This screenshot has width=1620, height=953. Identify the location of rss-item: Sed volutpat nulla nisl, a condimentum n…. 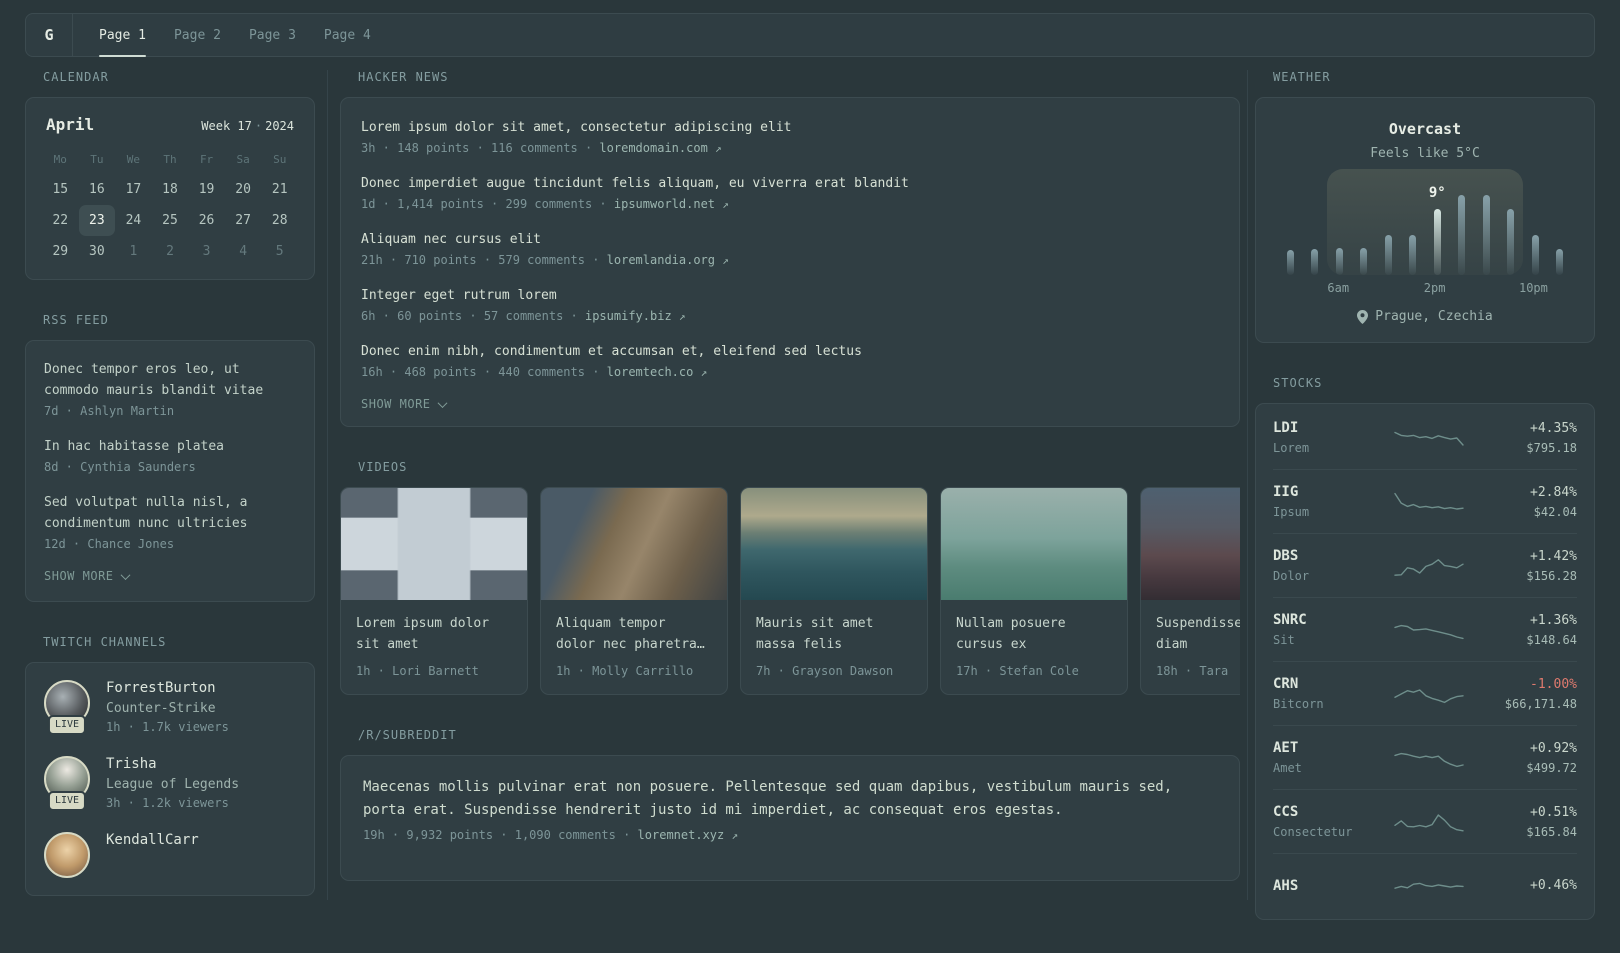
(170, 521).